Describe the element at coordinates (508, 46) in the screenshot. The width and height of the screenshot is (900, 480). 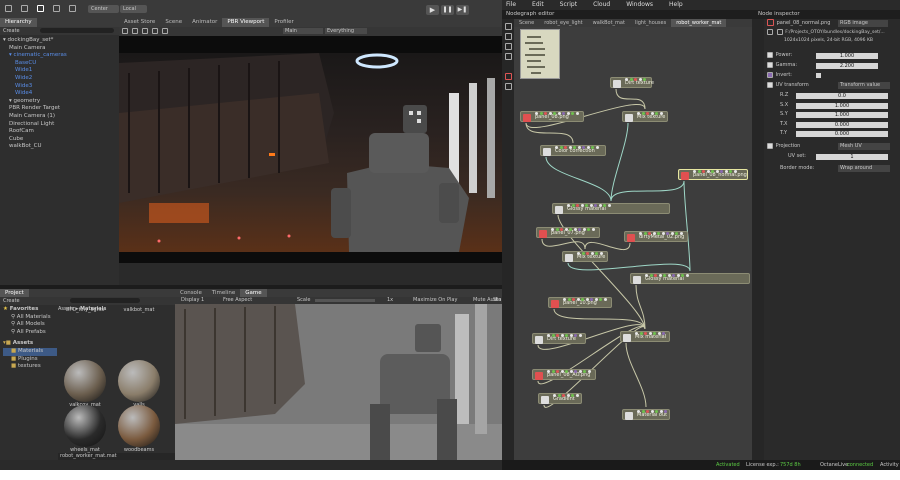
I see `graph-layout-icon` at that location.